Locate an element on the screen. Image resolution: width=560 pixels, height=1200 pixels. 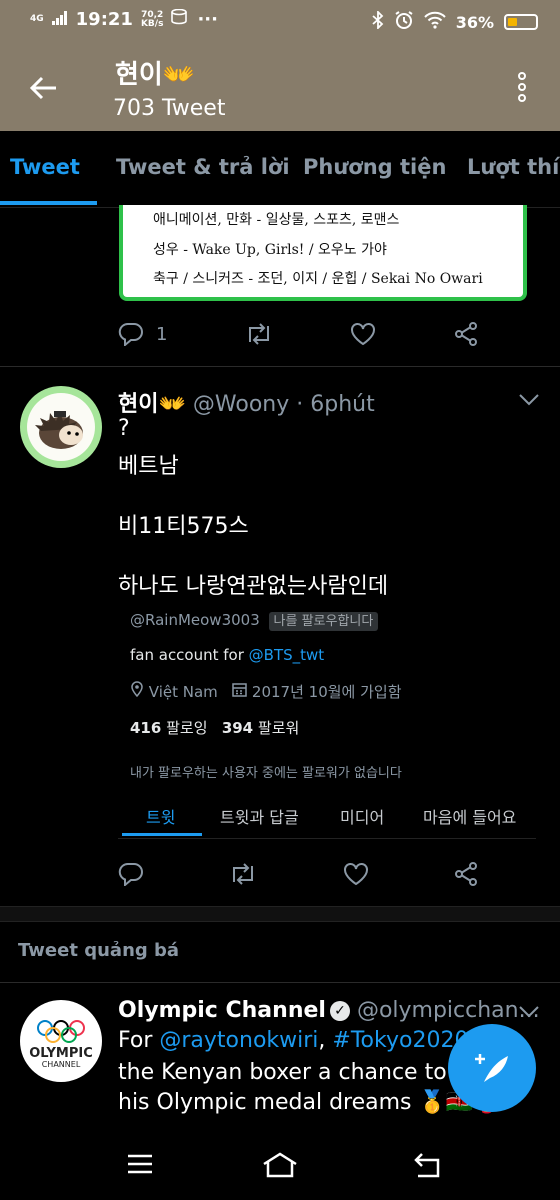
embed-follow-counts: 416 팔로잉 394 팔로워 is located at coordinates (215, 728).